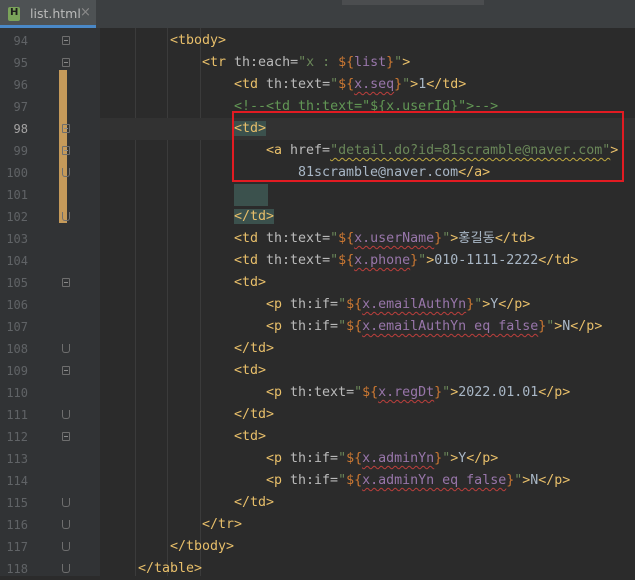 The height and width of the screenshot is (580, 635). Describe the element at coordinates (17, 459) in the screenshot. I see `line-number: 113` at that location.